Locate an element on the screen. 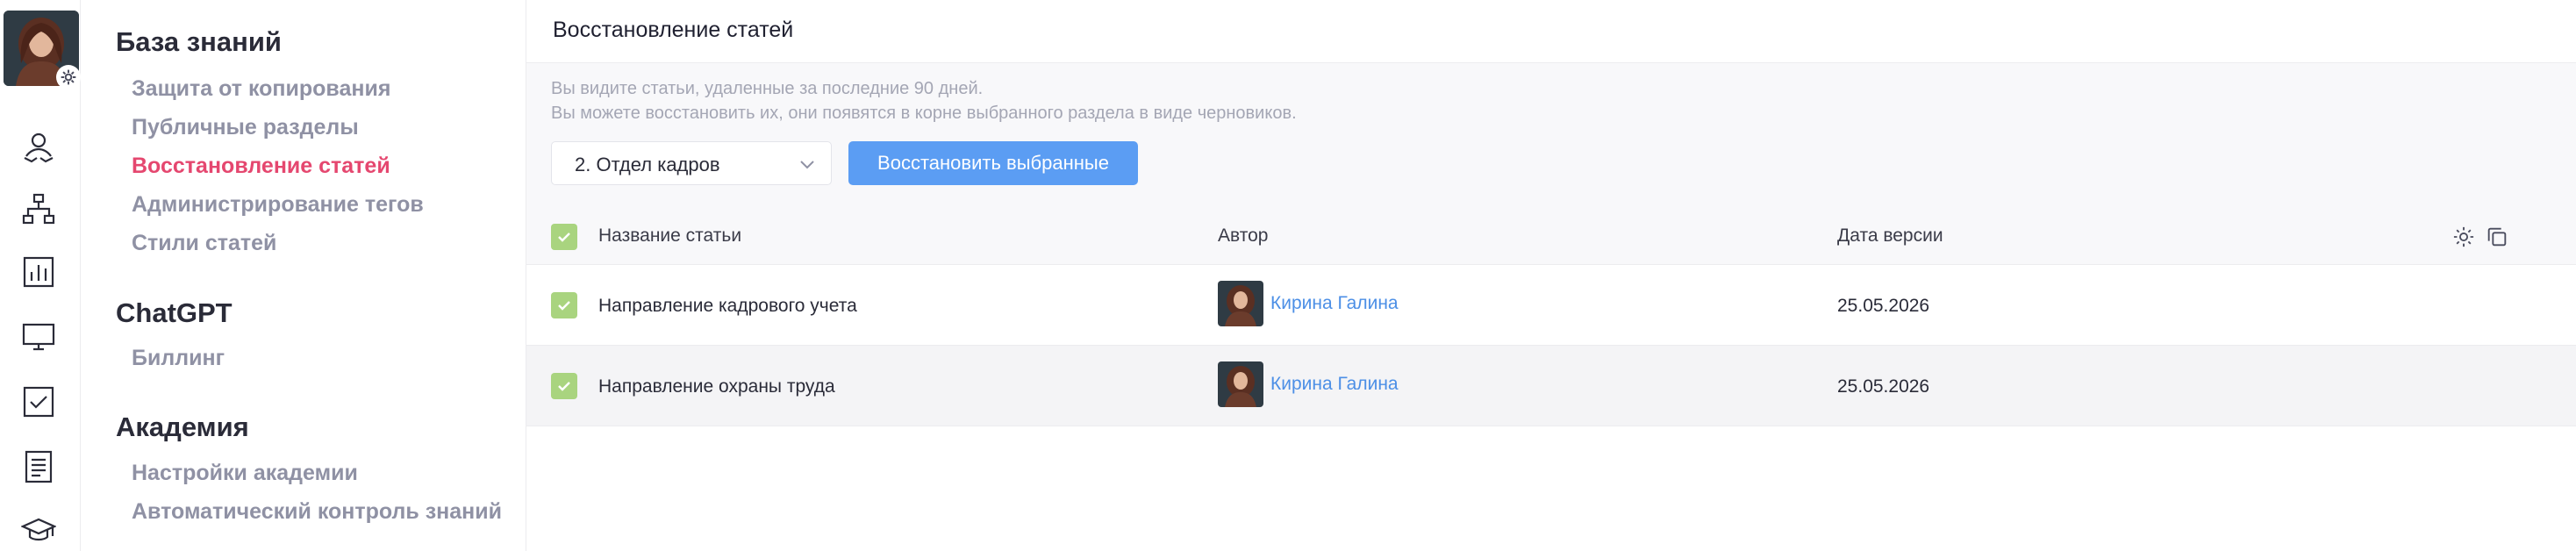 Image resolution: width=2576 pixels, height=551 pixels. monitor-icon is located at coordinates (38, 337).